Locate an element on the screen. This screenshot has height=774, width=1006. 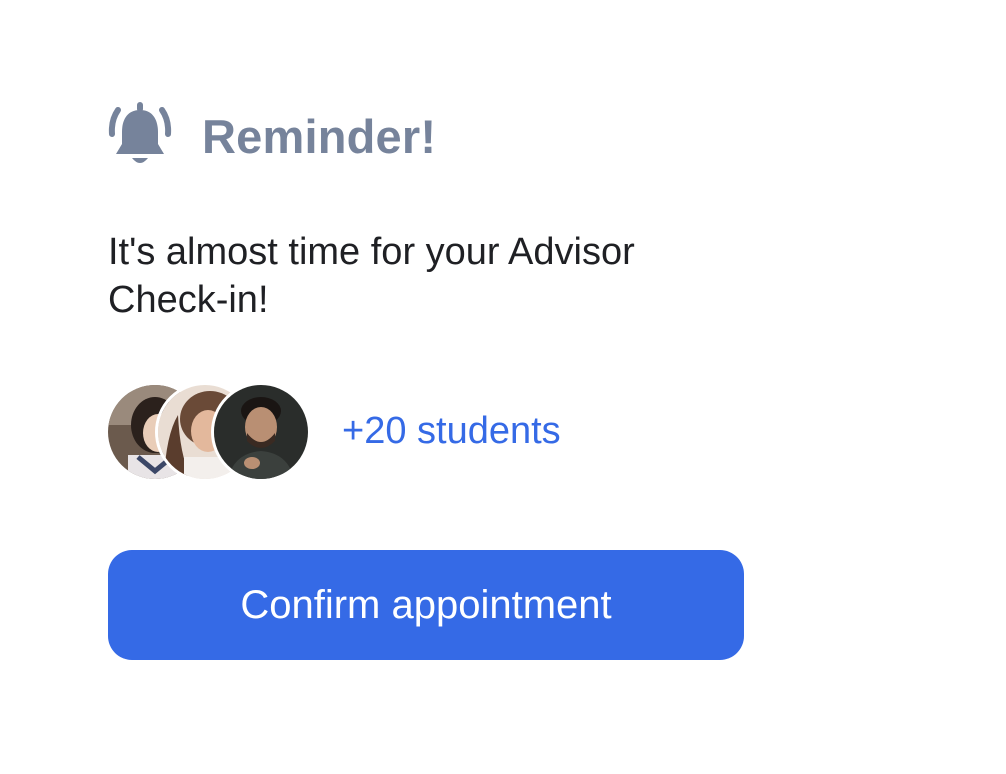
confirm-appointment-button: Confirm appointment is located at coordinates (426, 605).